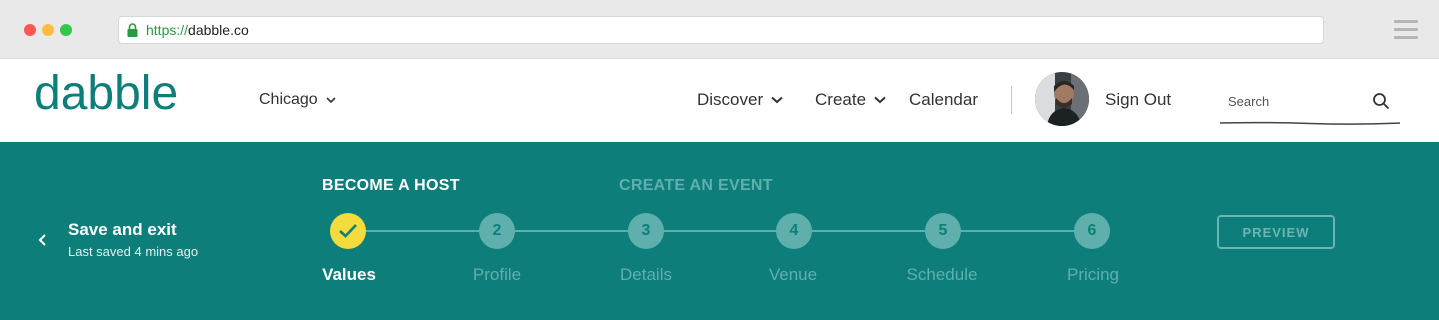 Image resolution: width=1439 pixels, height=320 pixels. What do you see at coordinates (841, 99) in the screenshot?
I see `nav-create-label: Create` at bounding box center [841, 99].